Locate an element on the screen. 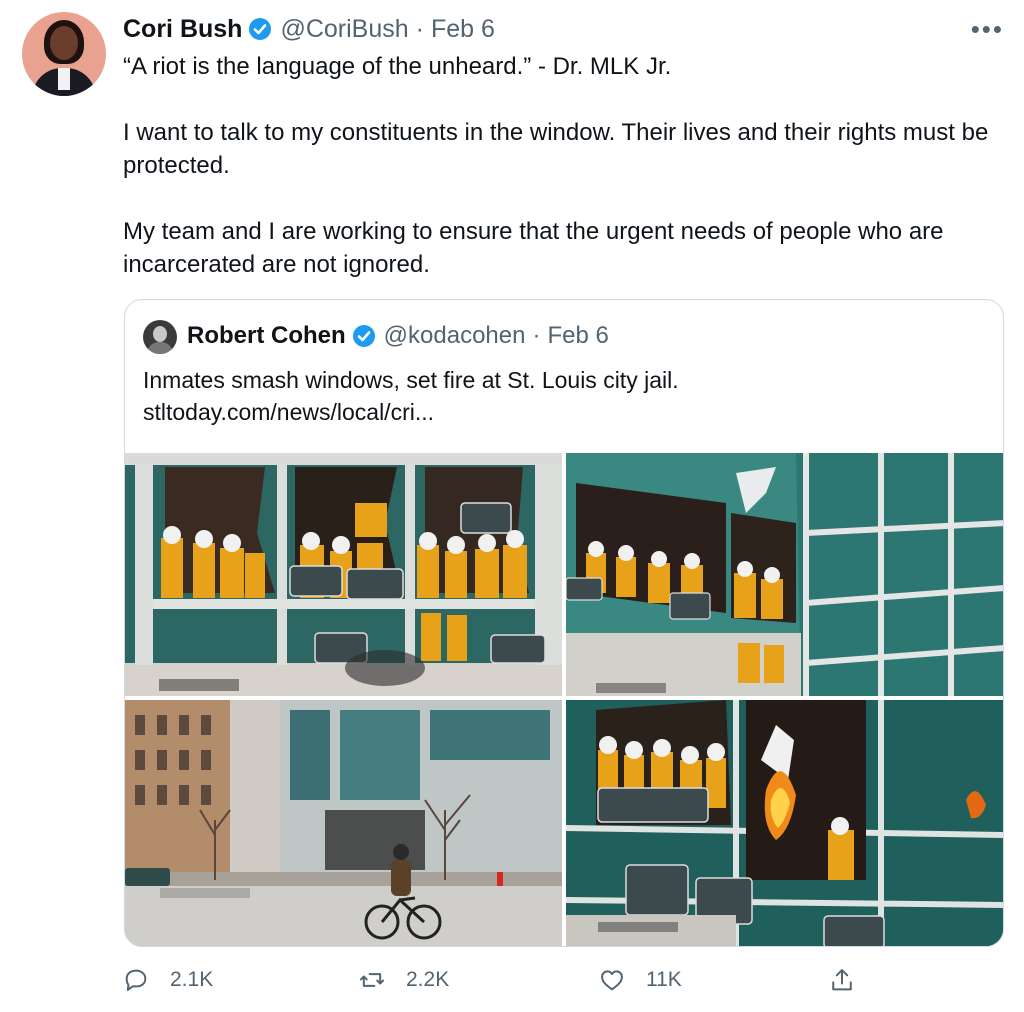 The width and height of the screenshot is (1024, 1012). author-avatar is located at coordinates (64, 54).